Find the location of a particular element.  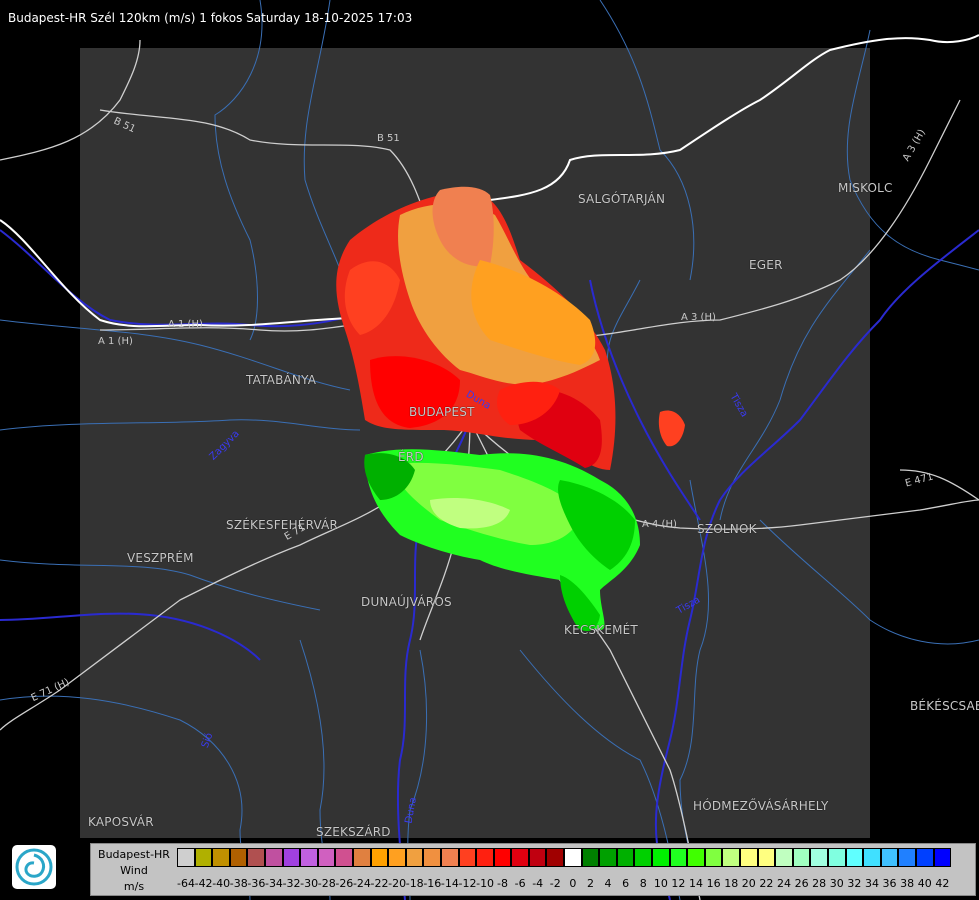

city-label: KAPOSVÁR is located at coordinates (121, 822).